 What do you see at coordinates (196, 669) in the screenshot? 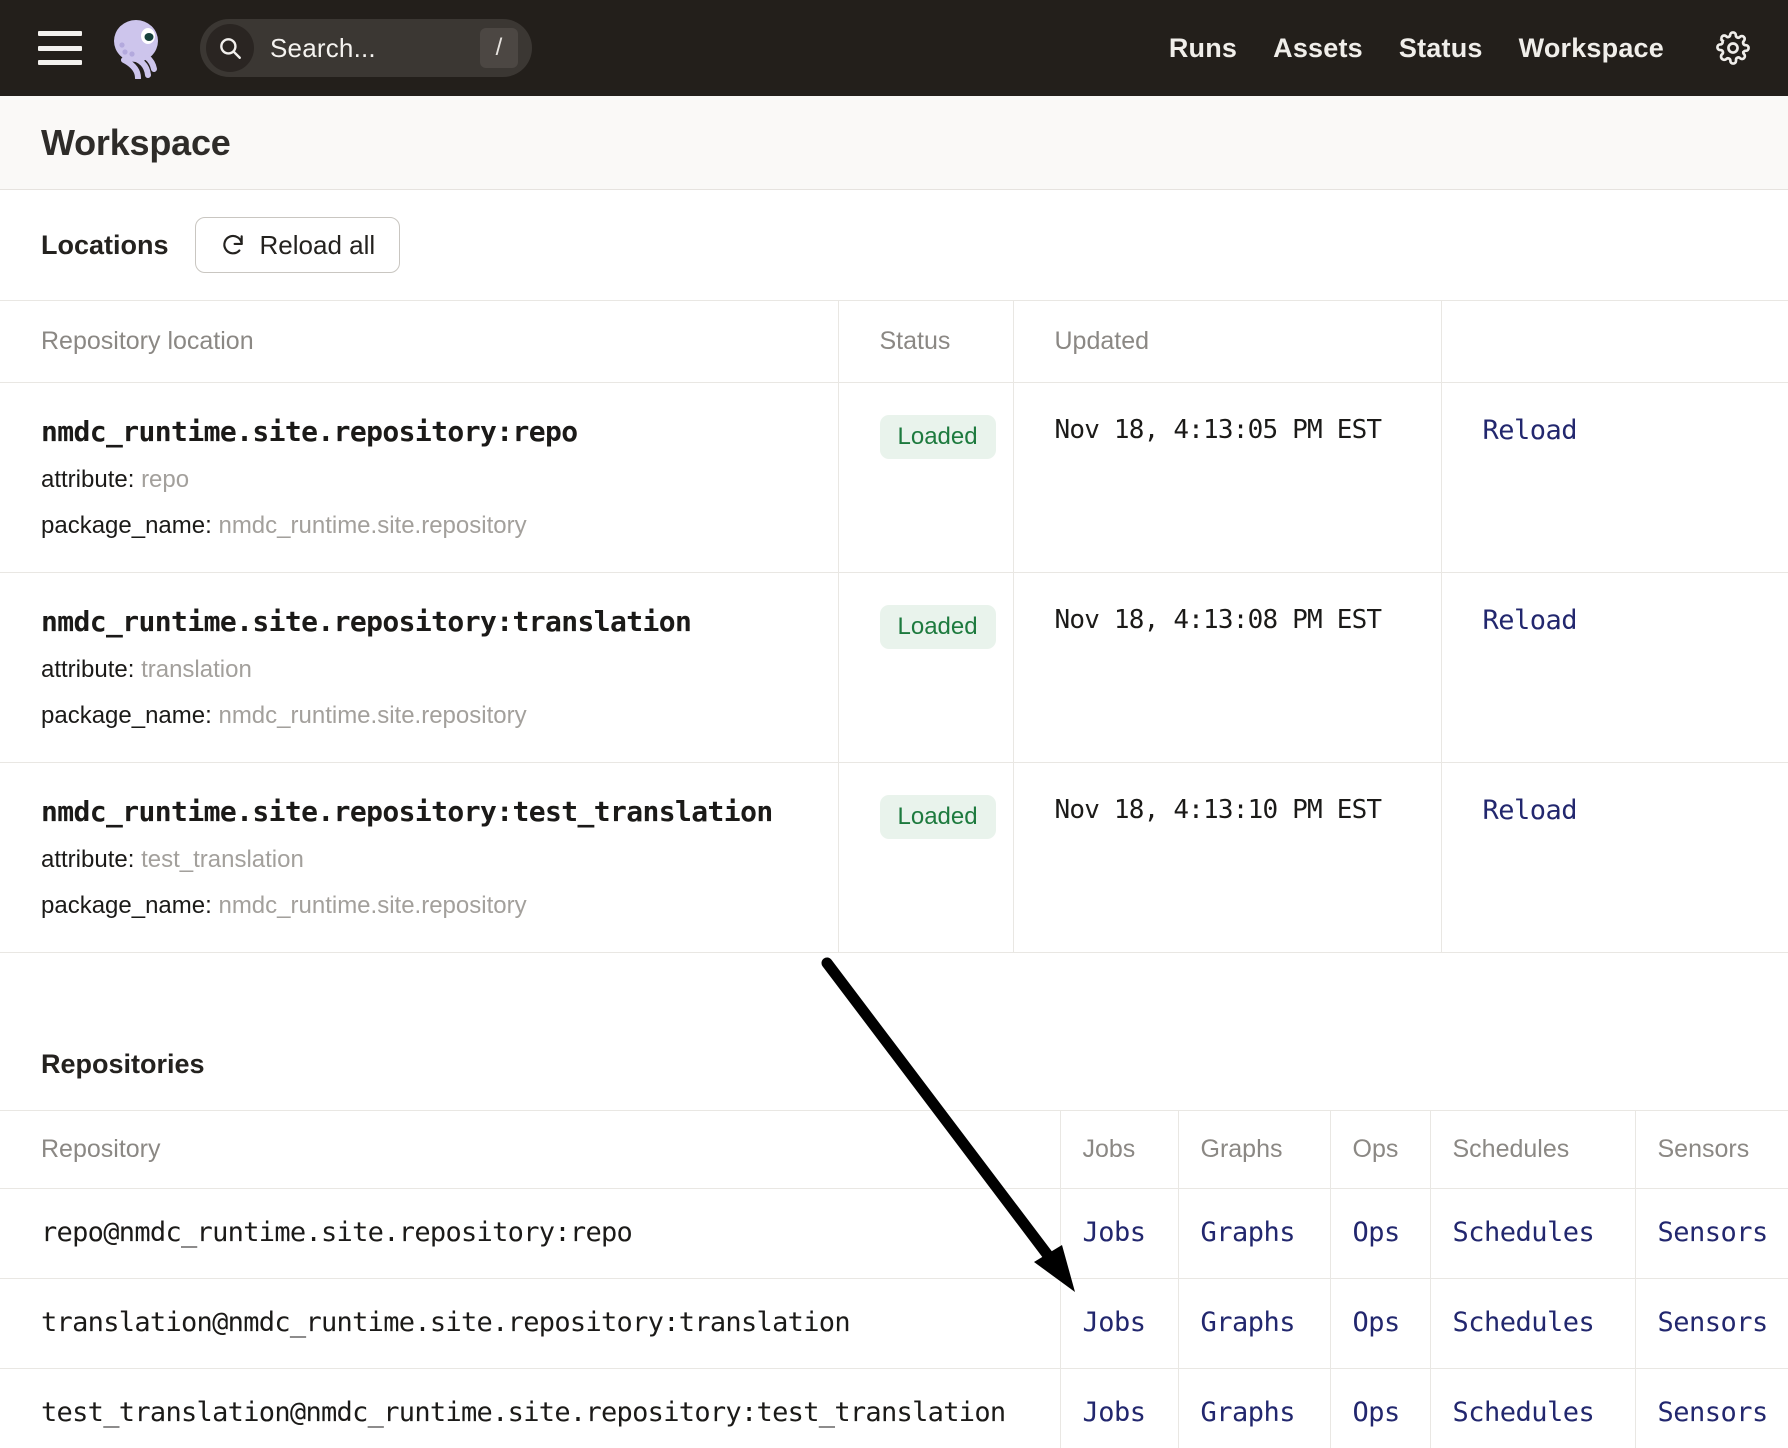
I see `attribute-value: translation` at bounding box center [196, 669].